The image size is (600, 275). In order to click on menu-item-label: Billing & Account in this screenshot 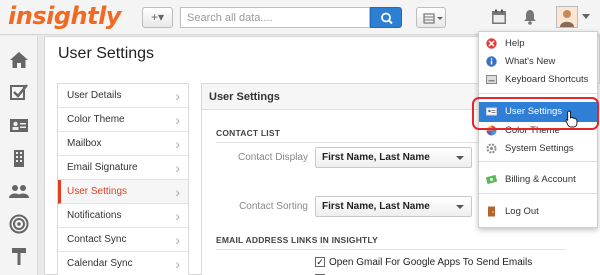, I will do `click(540, 179)`.